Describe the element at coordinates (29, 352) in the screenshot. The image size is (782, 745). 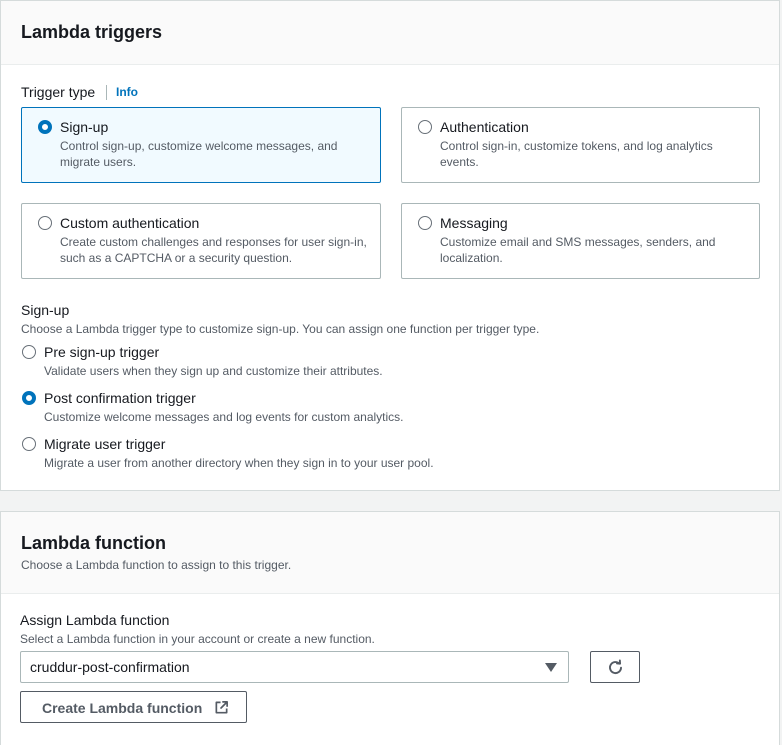
I see `pre-signup-radio` at that location.